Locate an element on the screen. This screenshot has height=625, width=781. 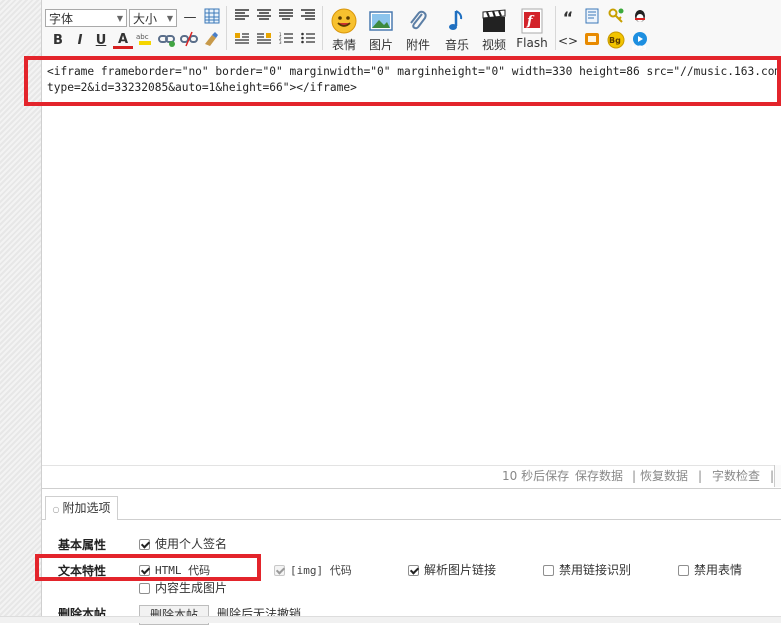
highlight-box-html-option is located at coordinates (148, 567).